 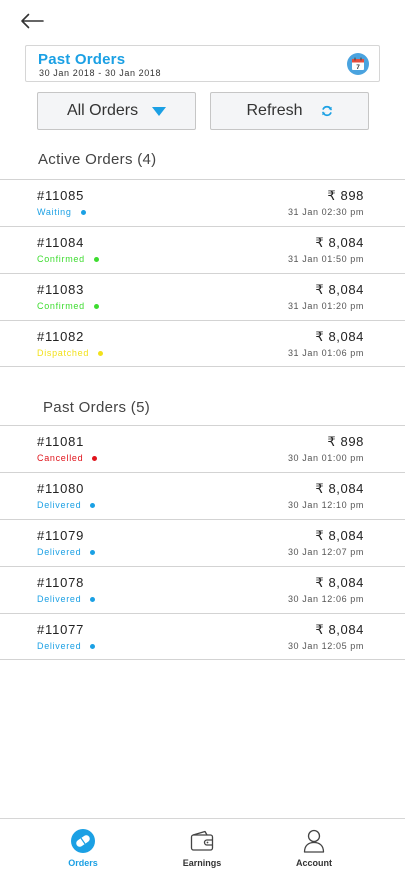 I want to click on order-filter-dropdown: All Orders, so click(x=116, y=111).